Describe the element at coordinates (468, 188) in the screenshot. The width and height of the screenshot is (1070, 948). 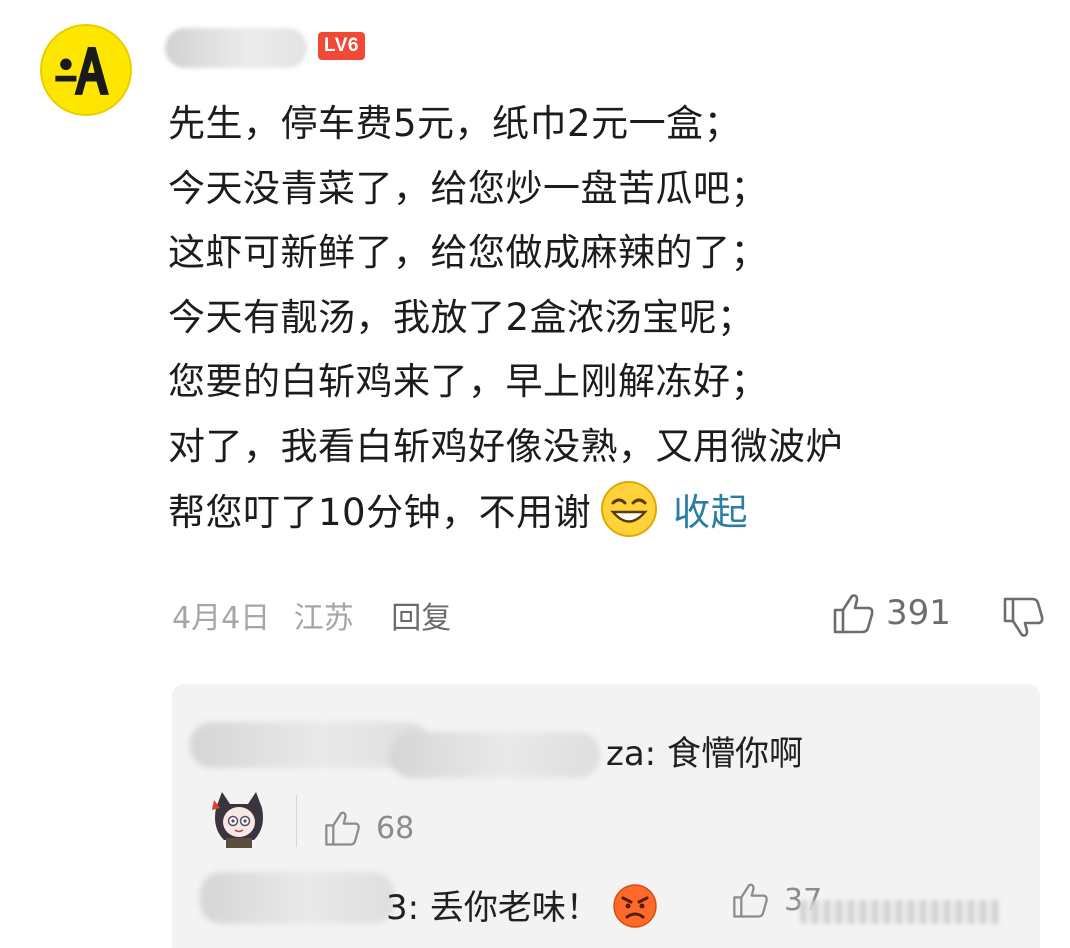
I see `comment-line: 今天没青菜了，给您炒一盘苦瓜吧；` at that location.